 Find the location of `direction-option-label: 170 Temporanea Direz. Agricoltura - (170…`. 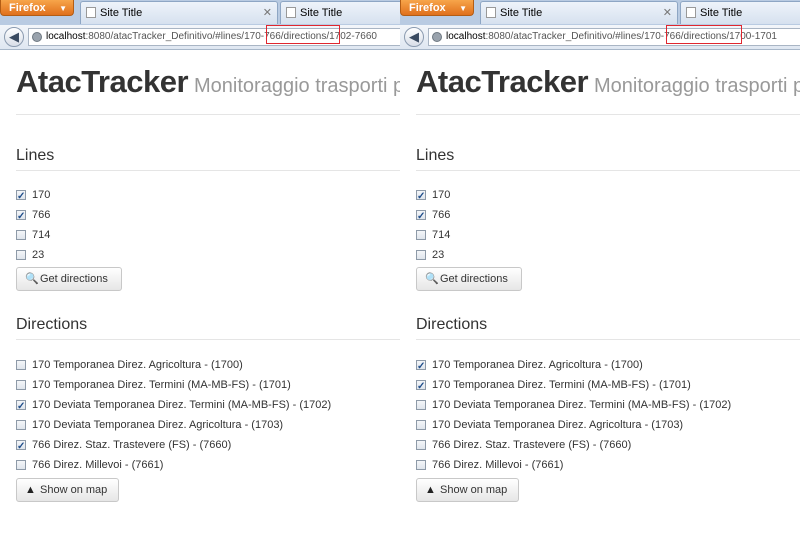

direction-option-label: 170 Temporanea Direz. Agricoltura - (170… is located at coordinates (137, 365).